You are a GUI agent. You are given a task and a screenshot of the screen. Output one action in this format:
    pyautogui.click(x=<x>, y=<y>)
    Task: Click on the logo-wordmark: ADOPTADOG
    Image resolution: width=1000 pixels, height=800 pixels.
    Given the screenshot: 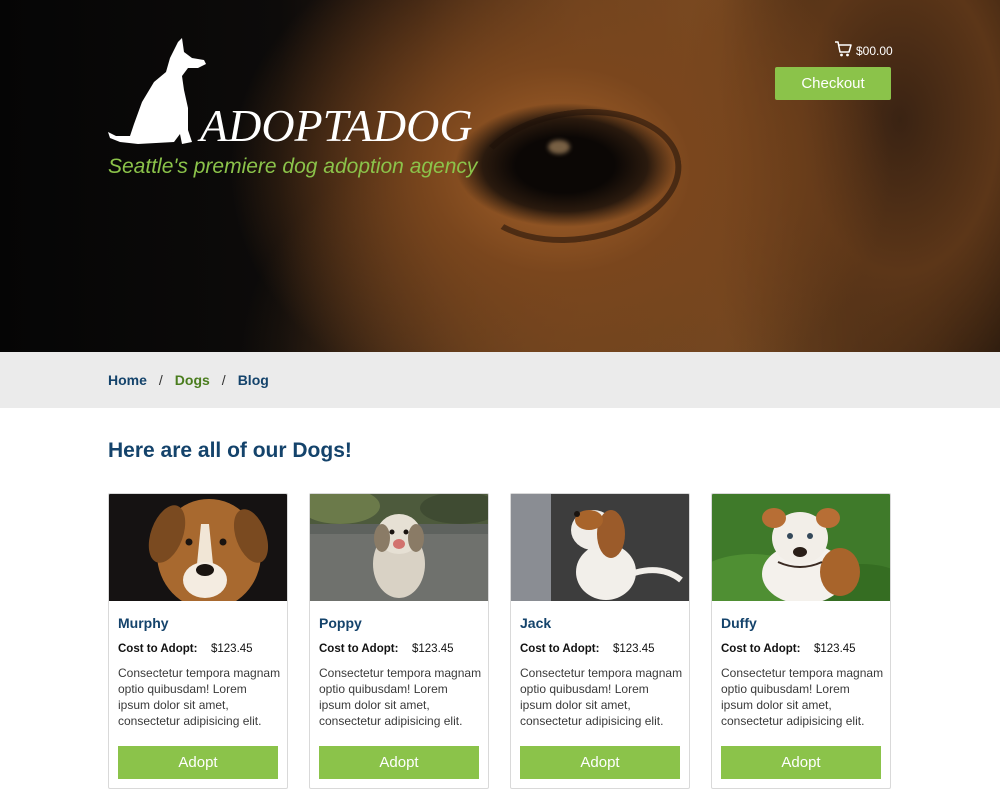 What is the action you would take?
    pyautogui.click(x=336, y=125)
    